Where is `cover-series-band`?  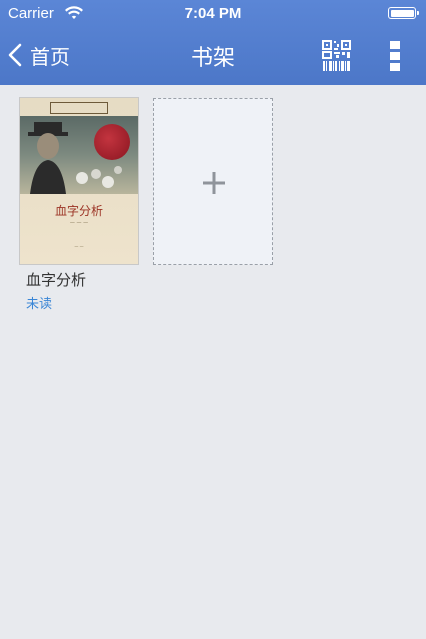 cover-series-band is located at coordinates (79, 108).